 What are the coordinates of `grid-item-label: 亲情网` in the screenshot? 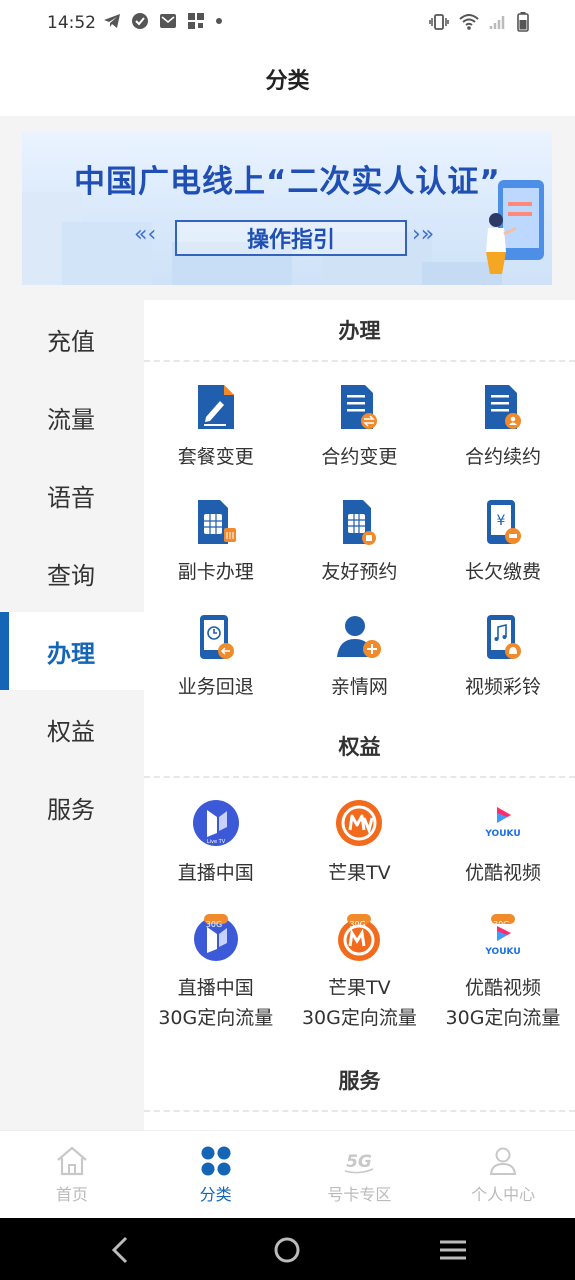 It's located at (359, 687).